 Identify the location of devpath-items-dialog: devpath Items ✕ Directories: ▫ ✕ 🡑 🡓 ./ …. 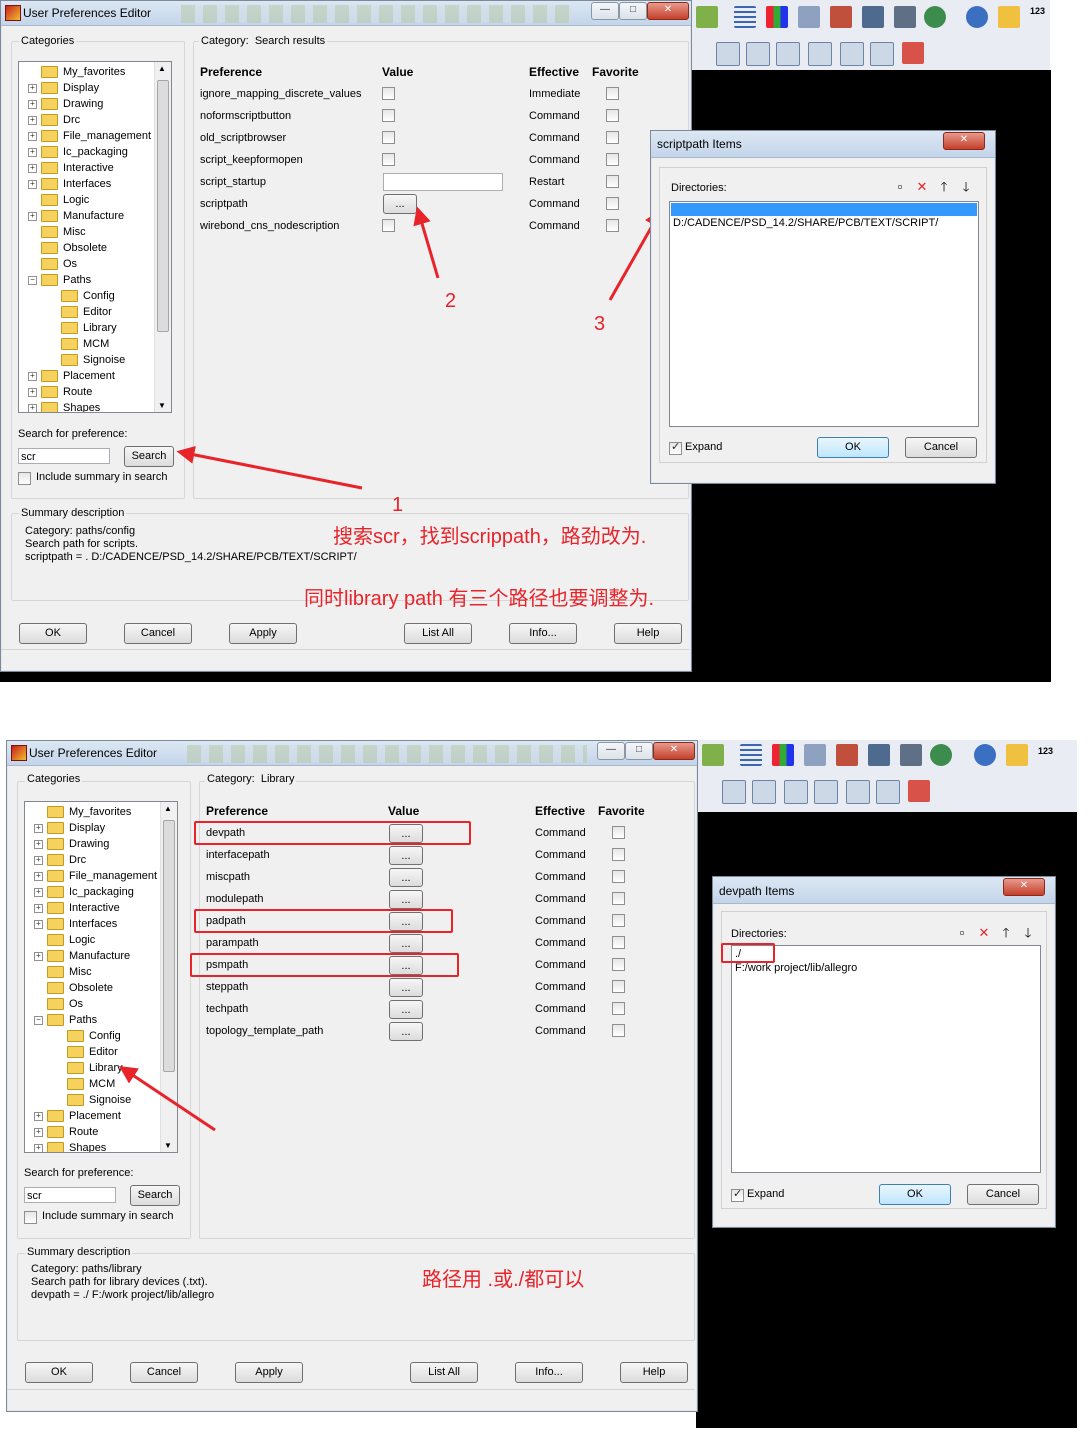
(884, 1052).